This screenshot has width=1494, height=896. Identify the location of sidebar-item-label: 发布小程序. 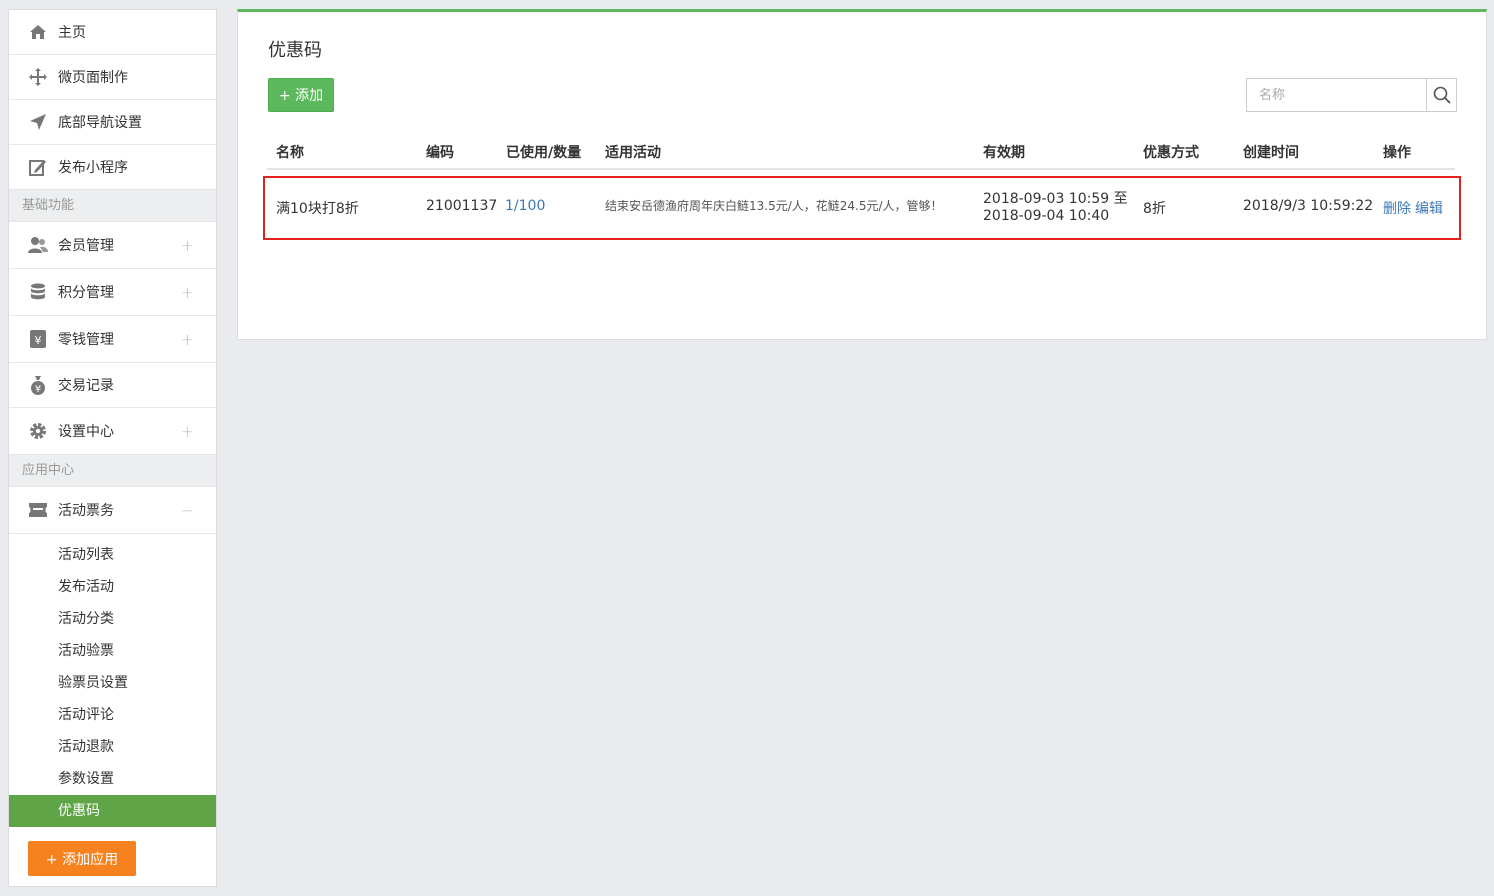
(93, 168).